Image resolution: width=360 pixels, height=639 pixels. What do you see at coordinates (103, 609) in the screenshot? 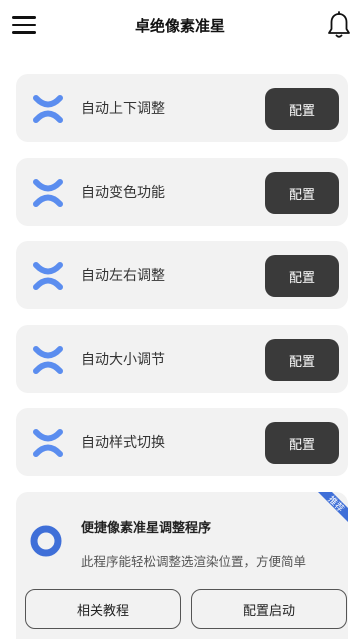
I see `tutorial-button: 相关教程` at bounding box center [103, 609].